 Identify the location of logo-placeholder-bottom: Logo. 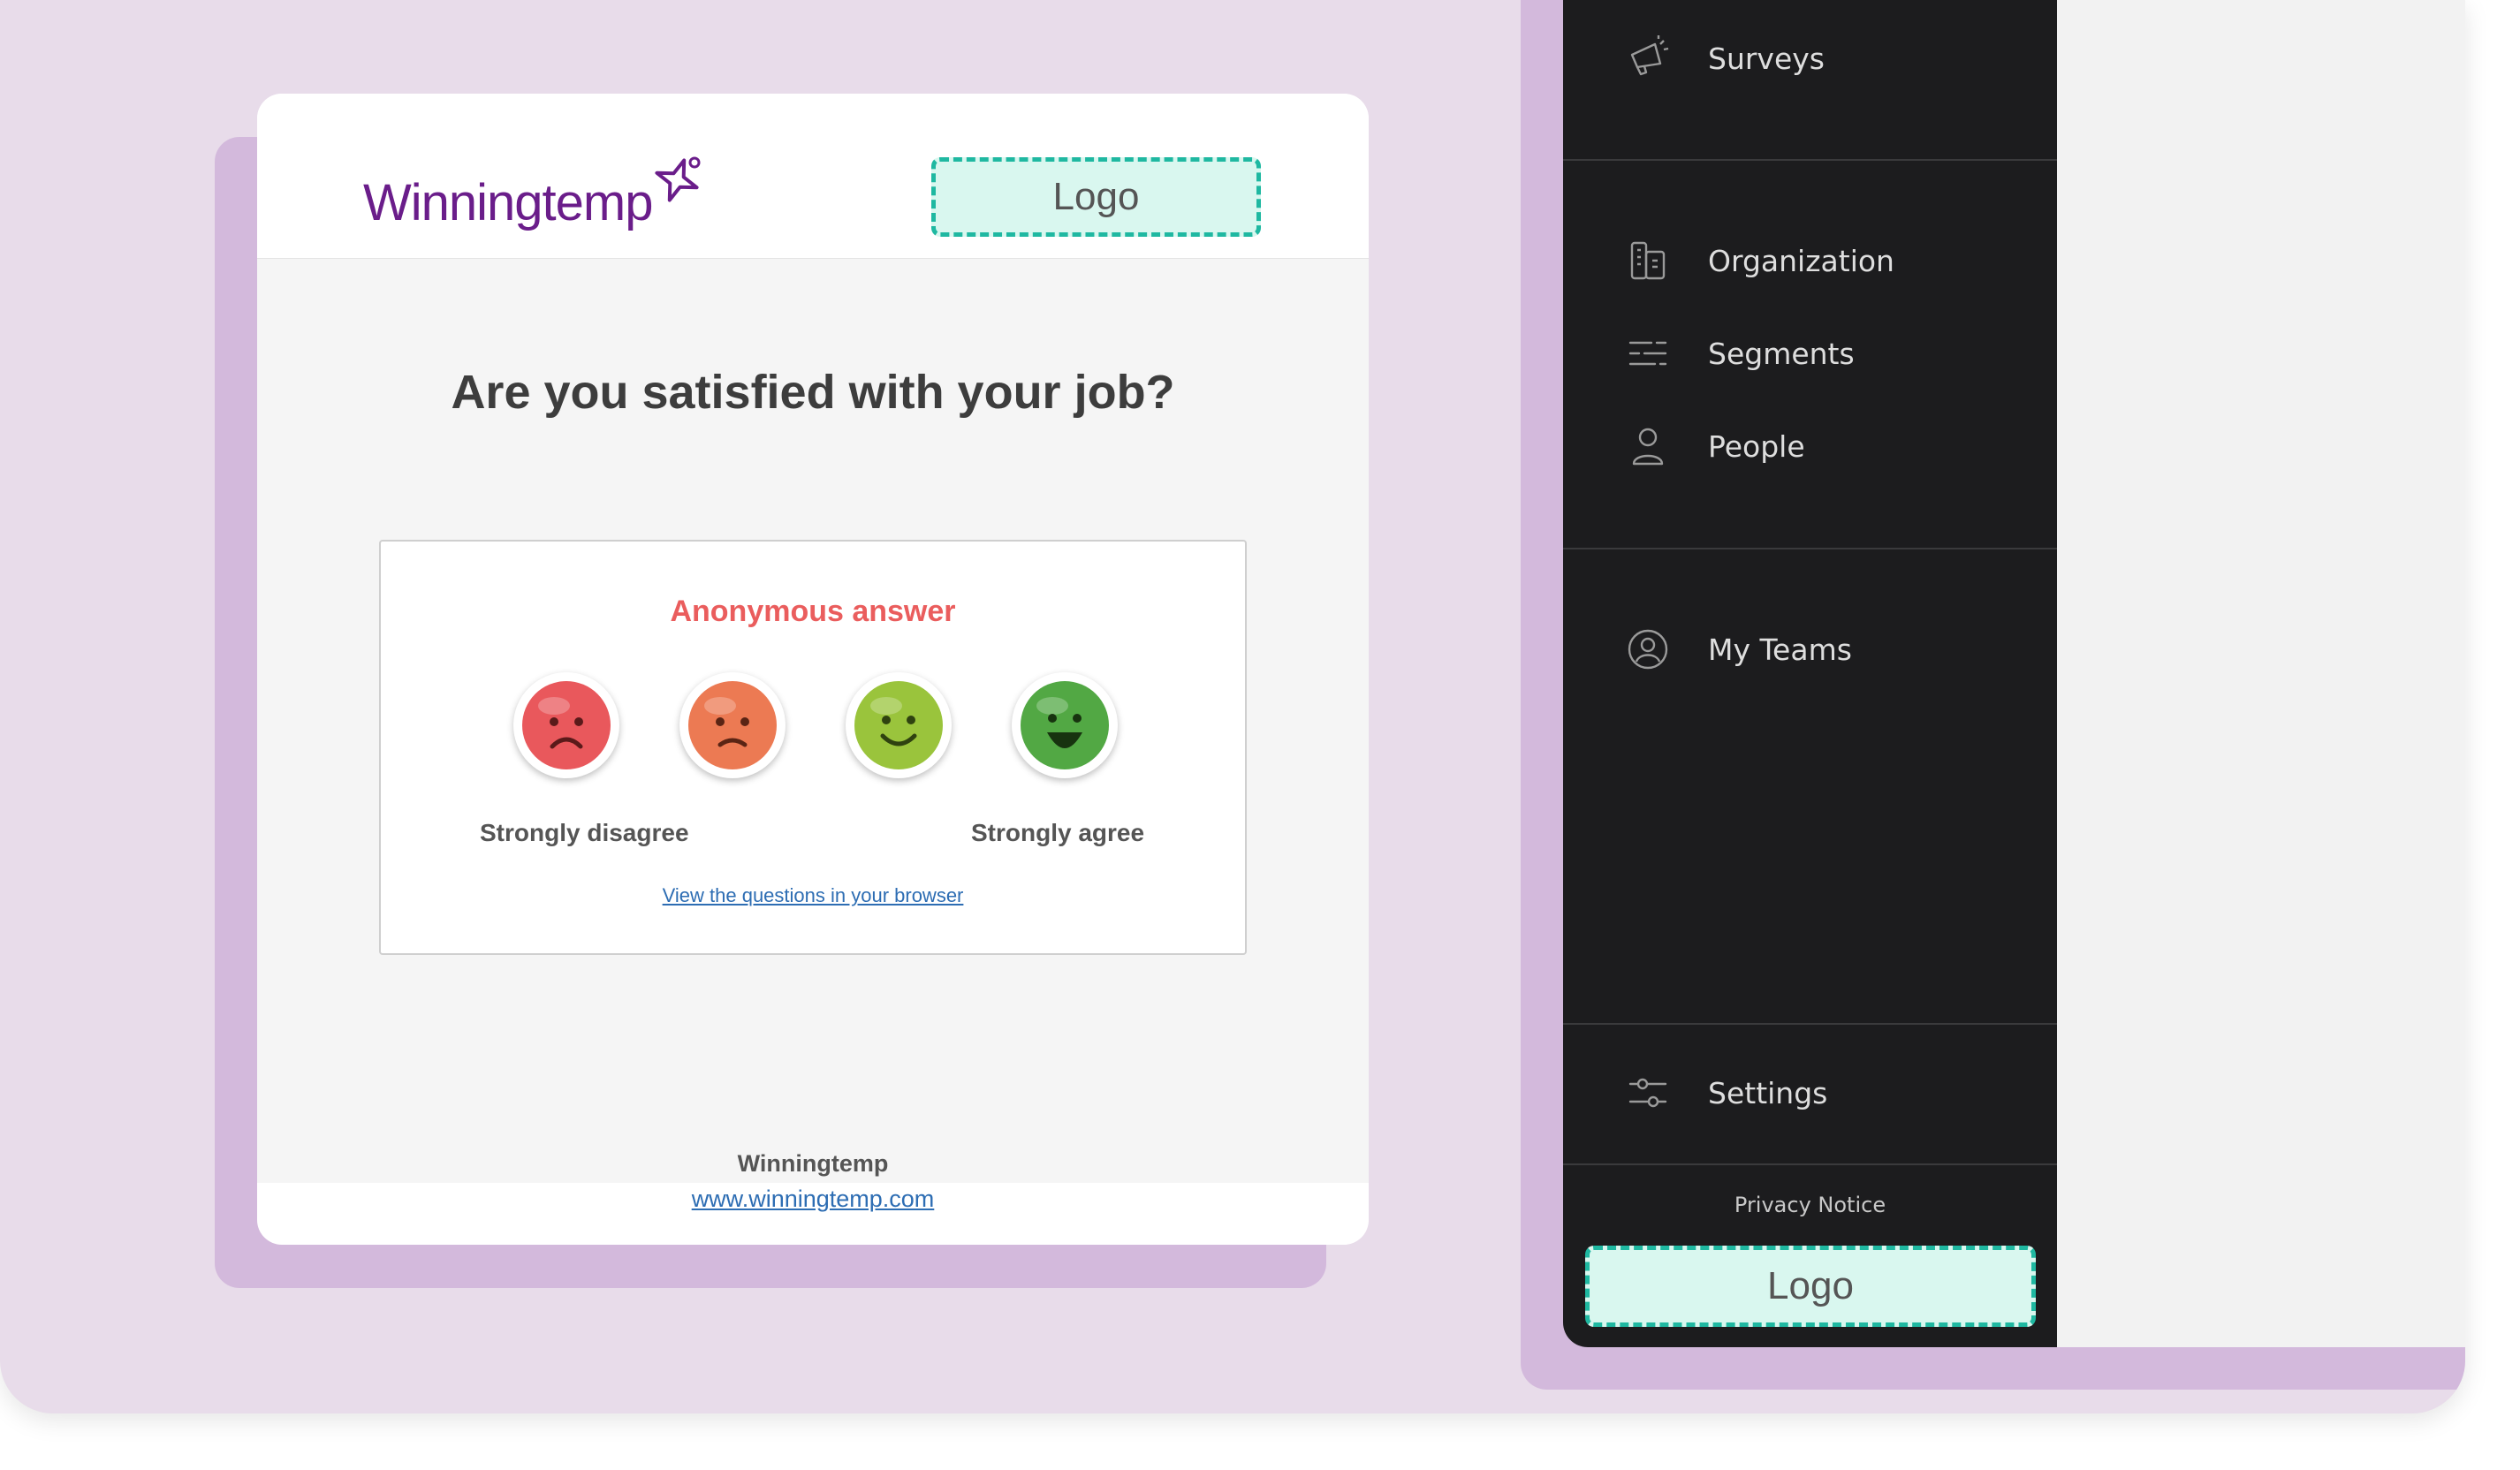
(1811, 1286).